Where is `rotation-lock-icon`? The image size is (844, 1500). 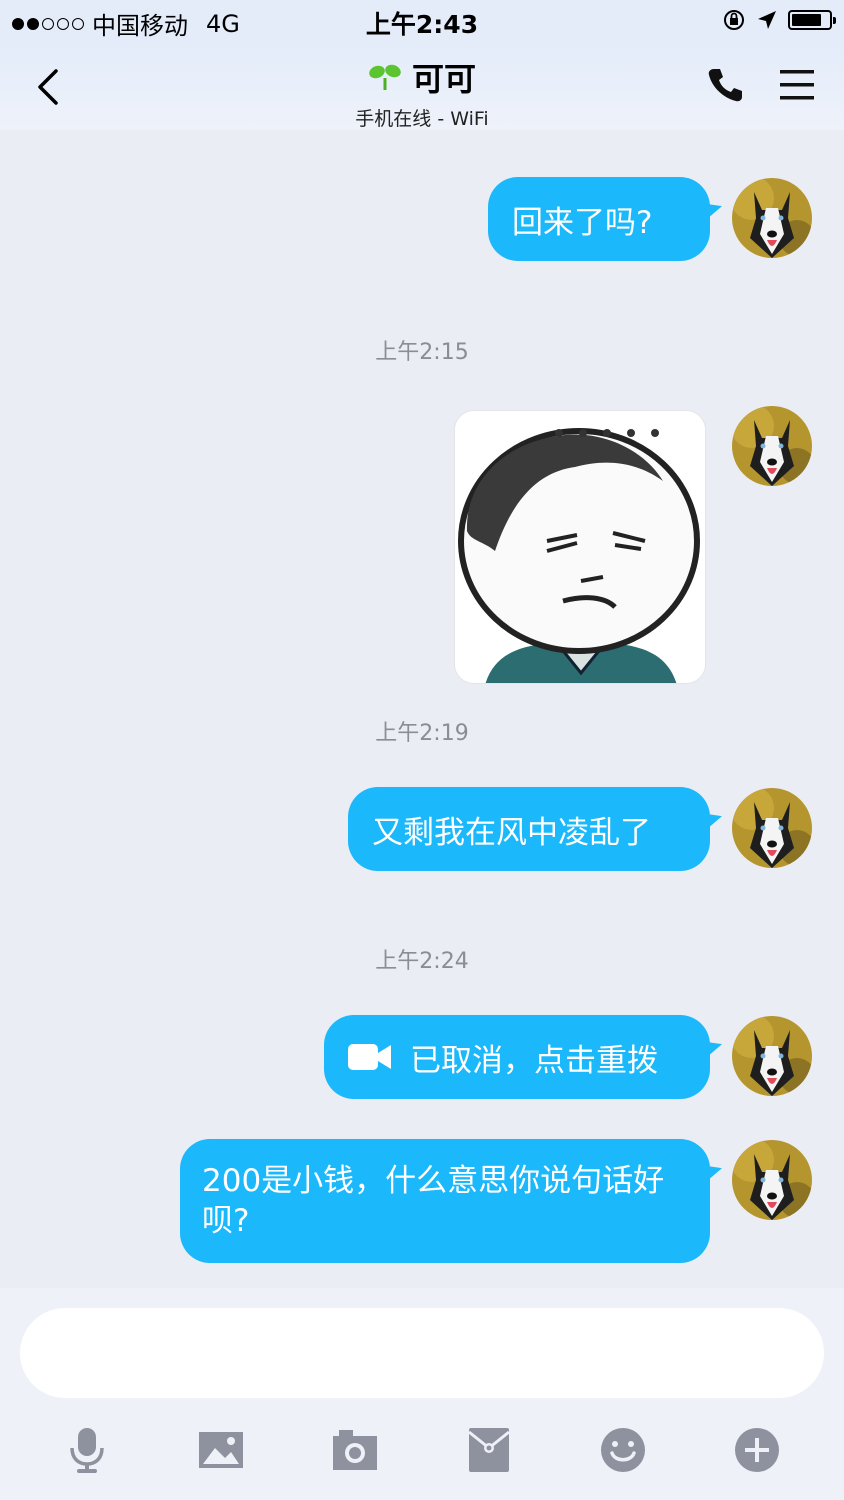
rotation-lock-icon is located at coordinates (734, 20).